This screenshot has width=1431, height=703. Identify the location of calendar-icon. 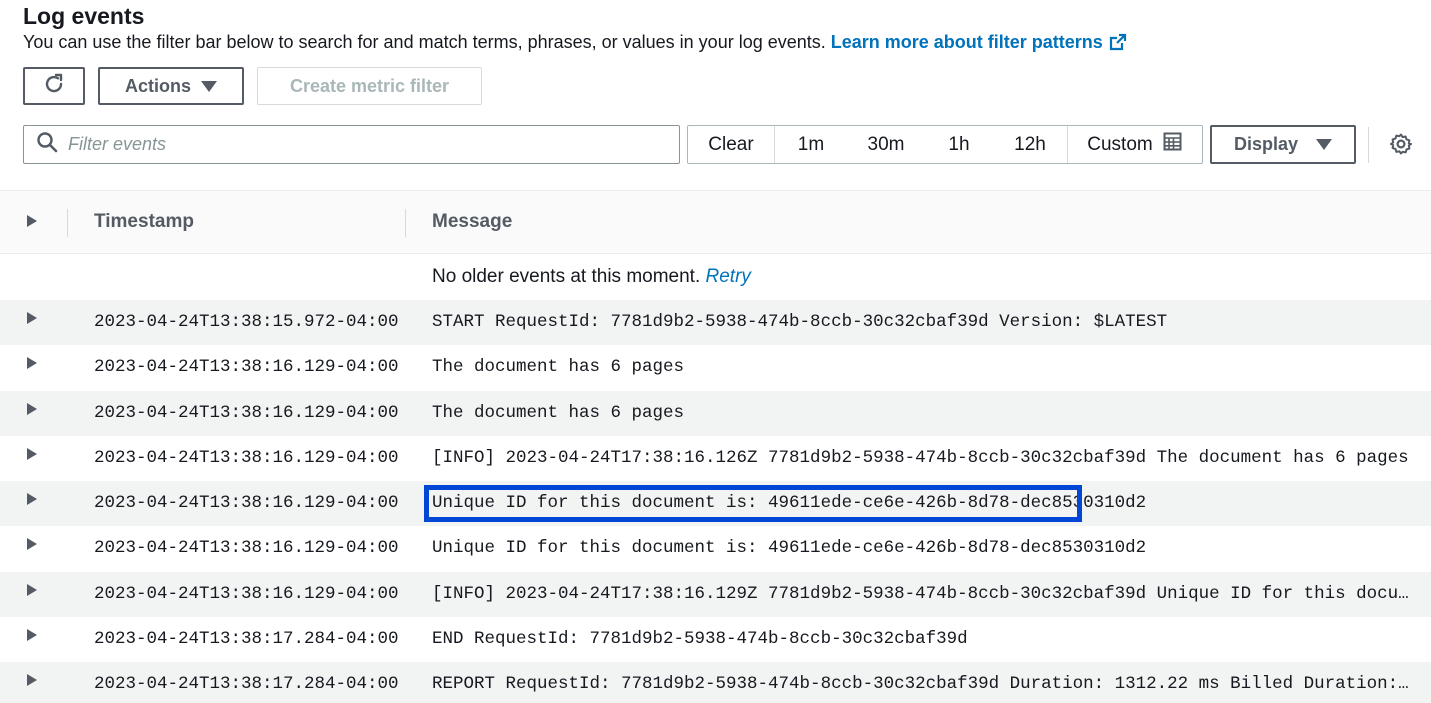
(1172, 144).